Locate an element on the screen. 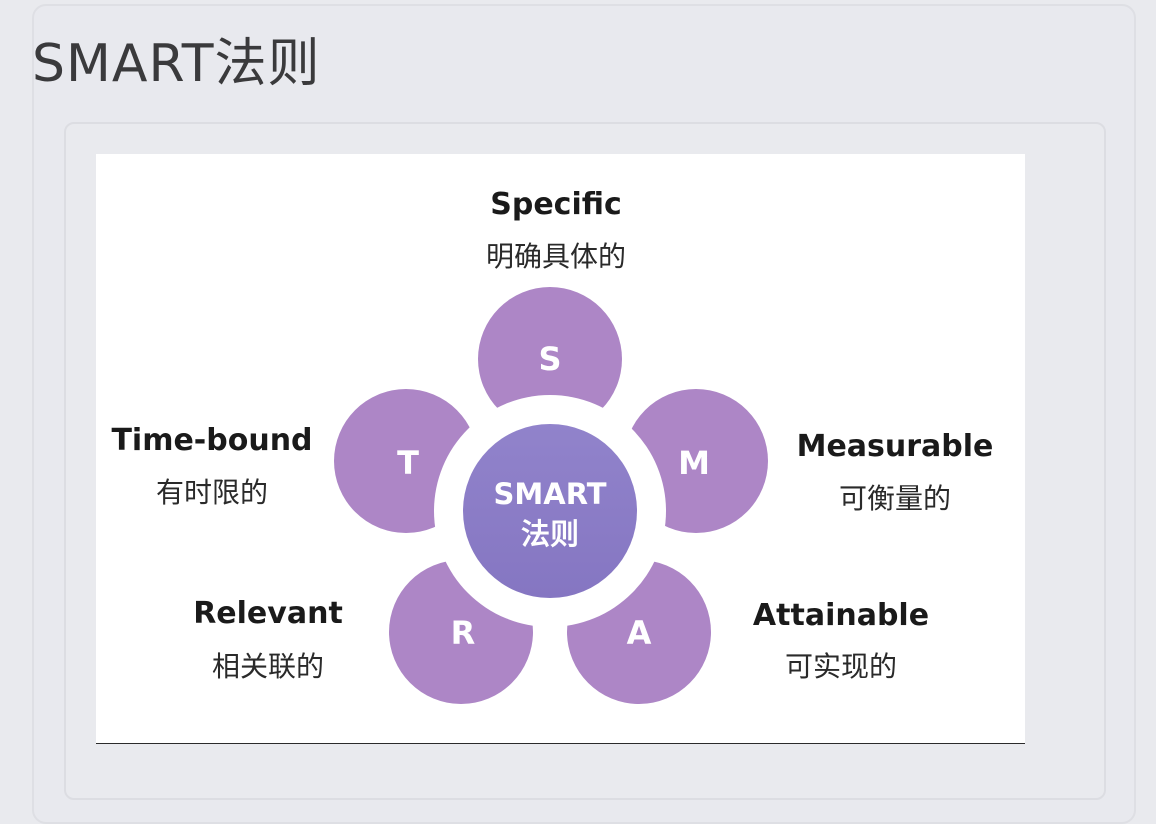  label-relevant-en: Relevant is located at coordinates (268, 613).